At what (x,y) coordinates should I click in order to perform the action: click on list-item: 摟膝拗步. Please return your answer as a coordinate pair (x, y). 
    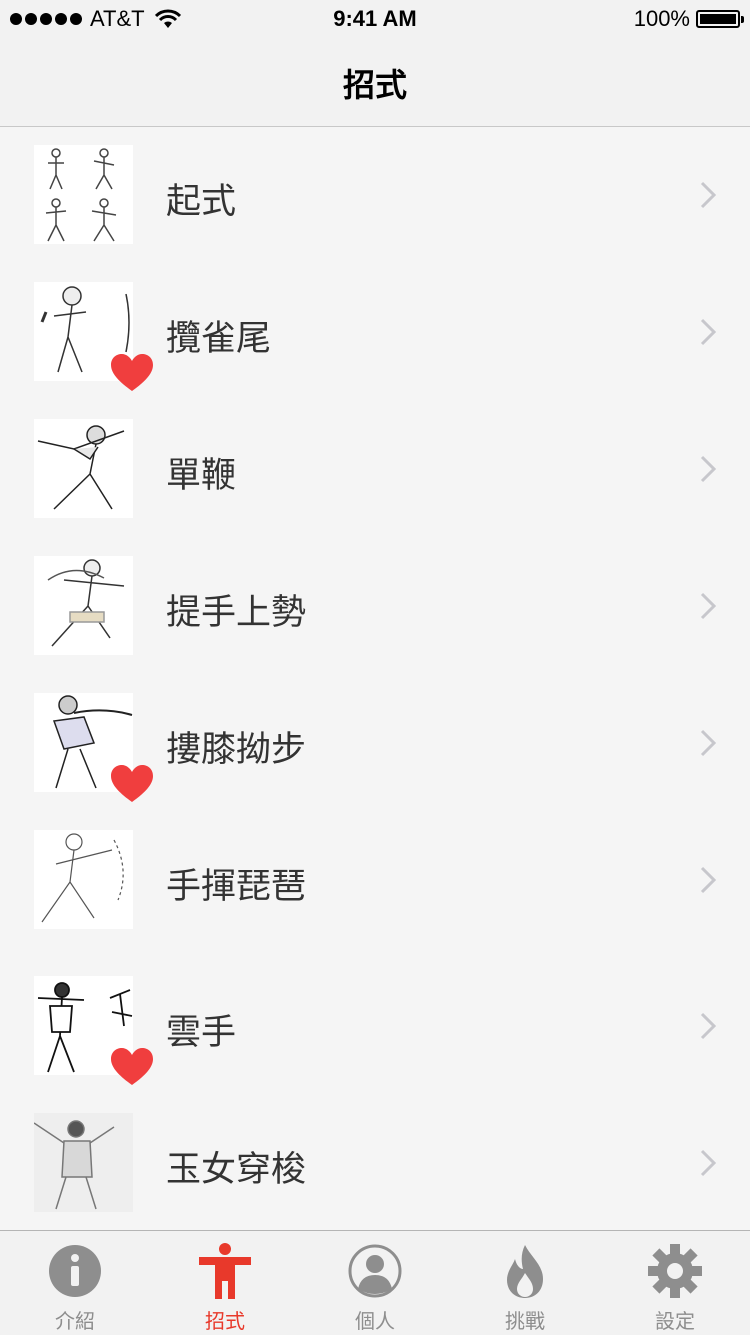
    Looking at the image, I should click on (375, 744).